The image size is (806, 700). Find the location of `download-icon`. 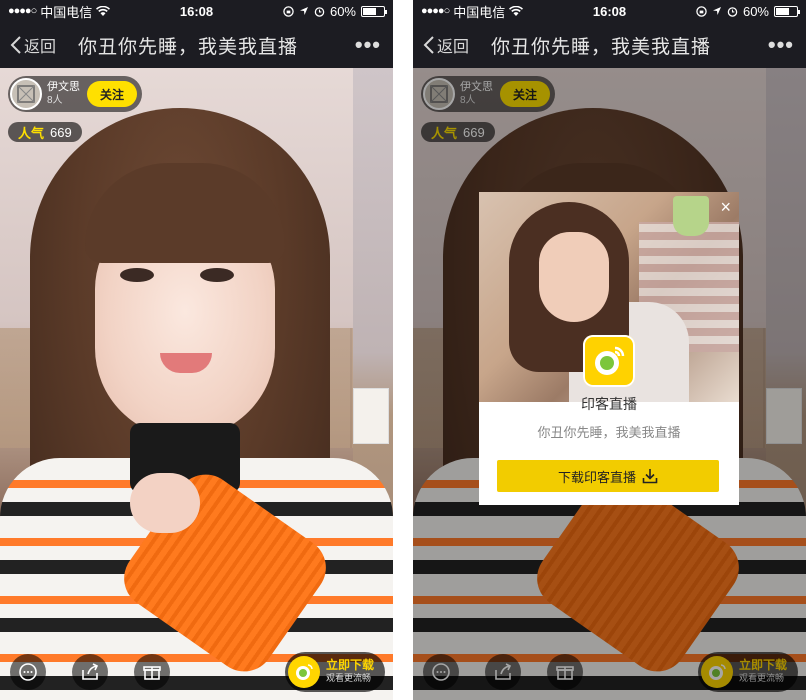

download-icon is located at coordinates (650, 476).